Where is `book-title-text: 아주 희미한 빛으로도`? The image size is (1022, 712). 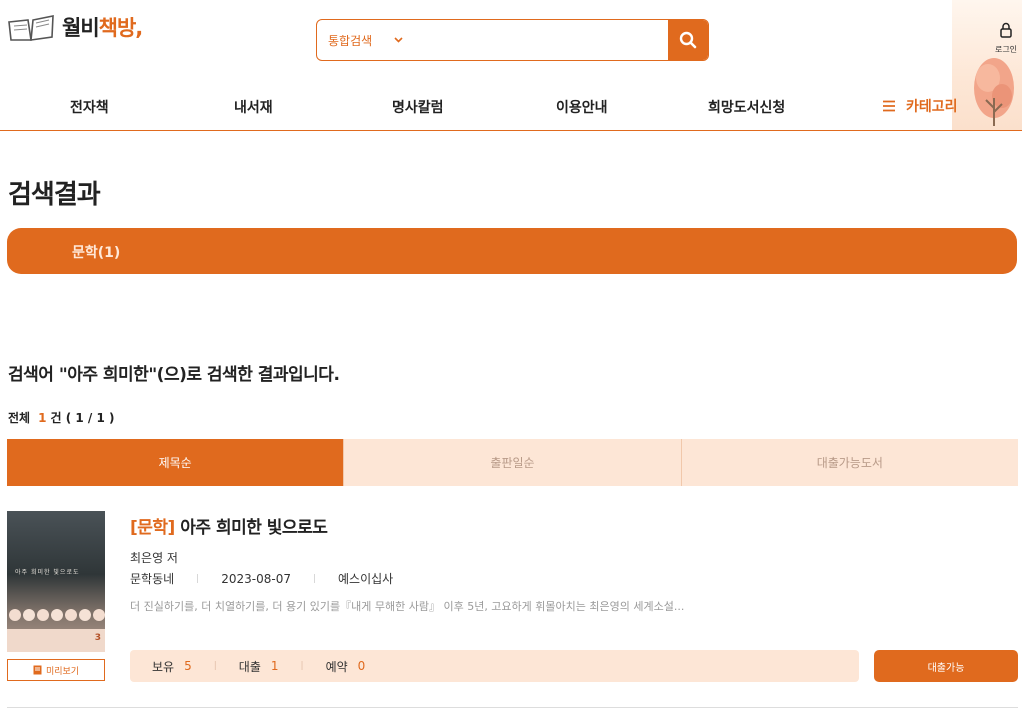
book-title-text: 아주 희미한 빛으로도 is located at coordinates (254, 528).